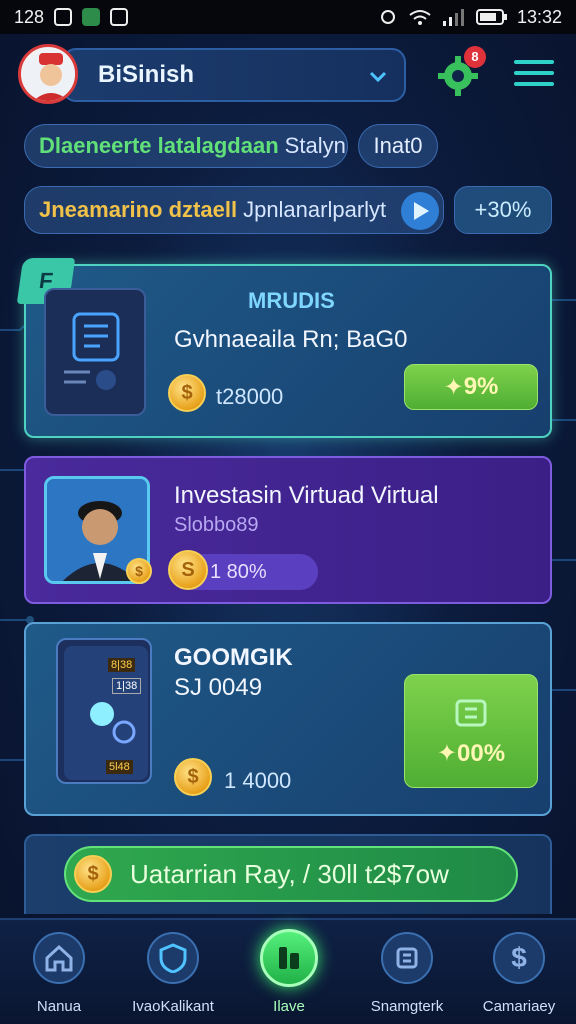 This screenshot has height=1024, width=576. I want to click on shield-icon, so click(173, 958).